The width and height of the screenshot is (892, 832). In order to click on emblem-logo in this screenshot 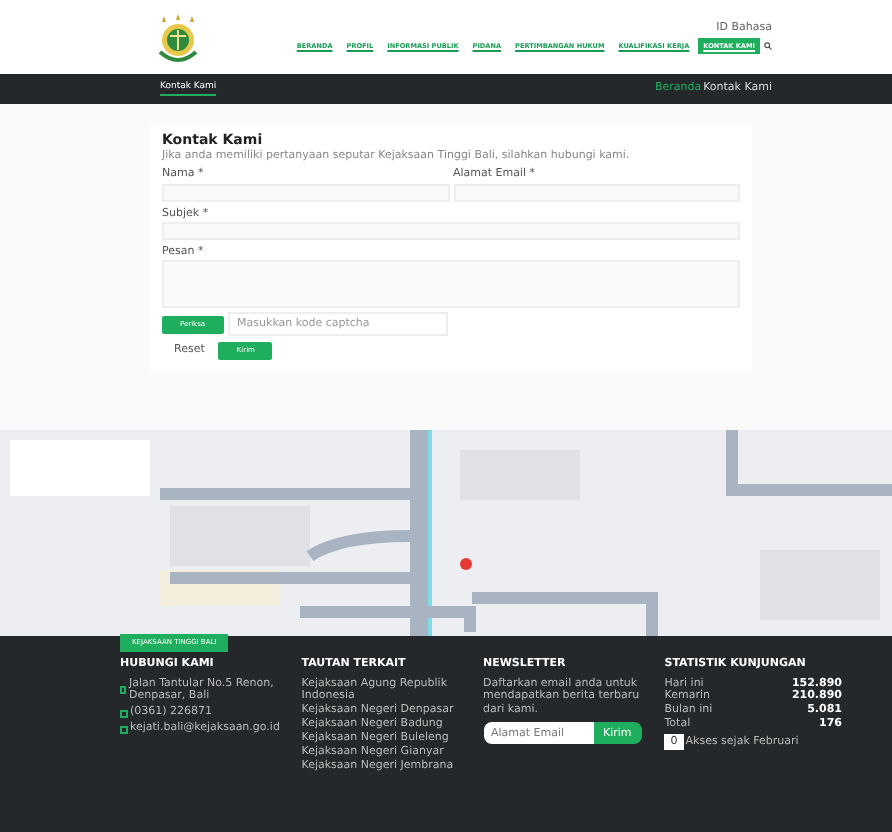, I will do `click(178, 37)`.